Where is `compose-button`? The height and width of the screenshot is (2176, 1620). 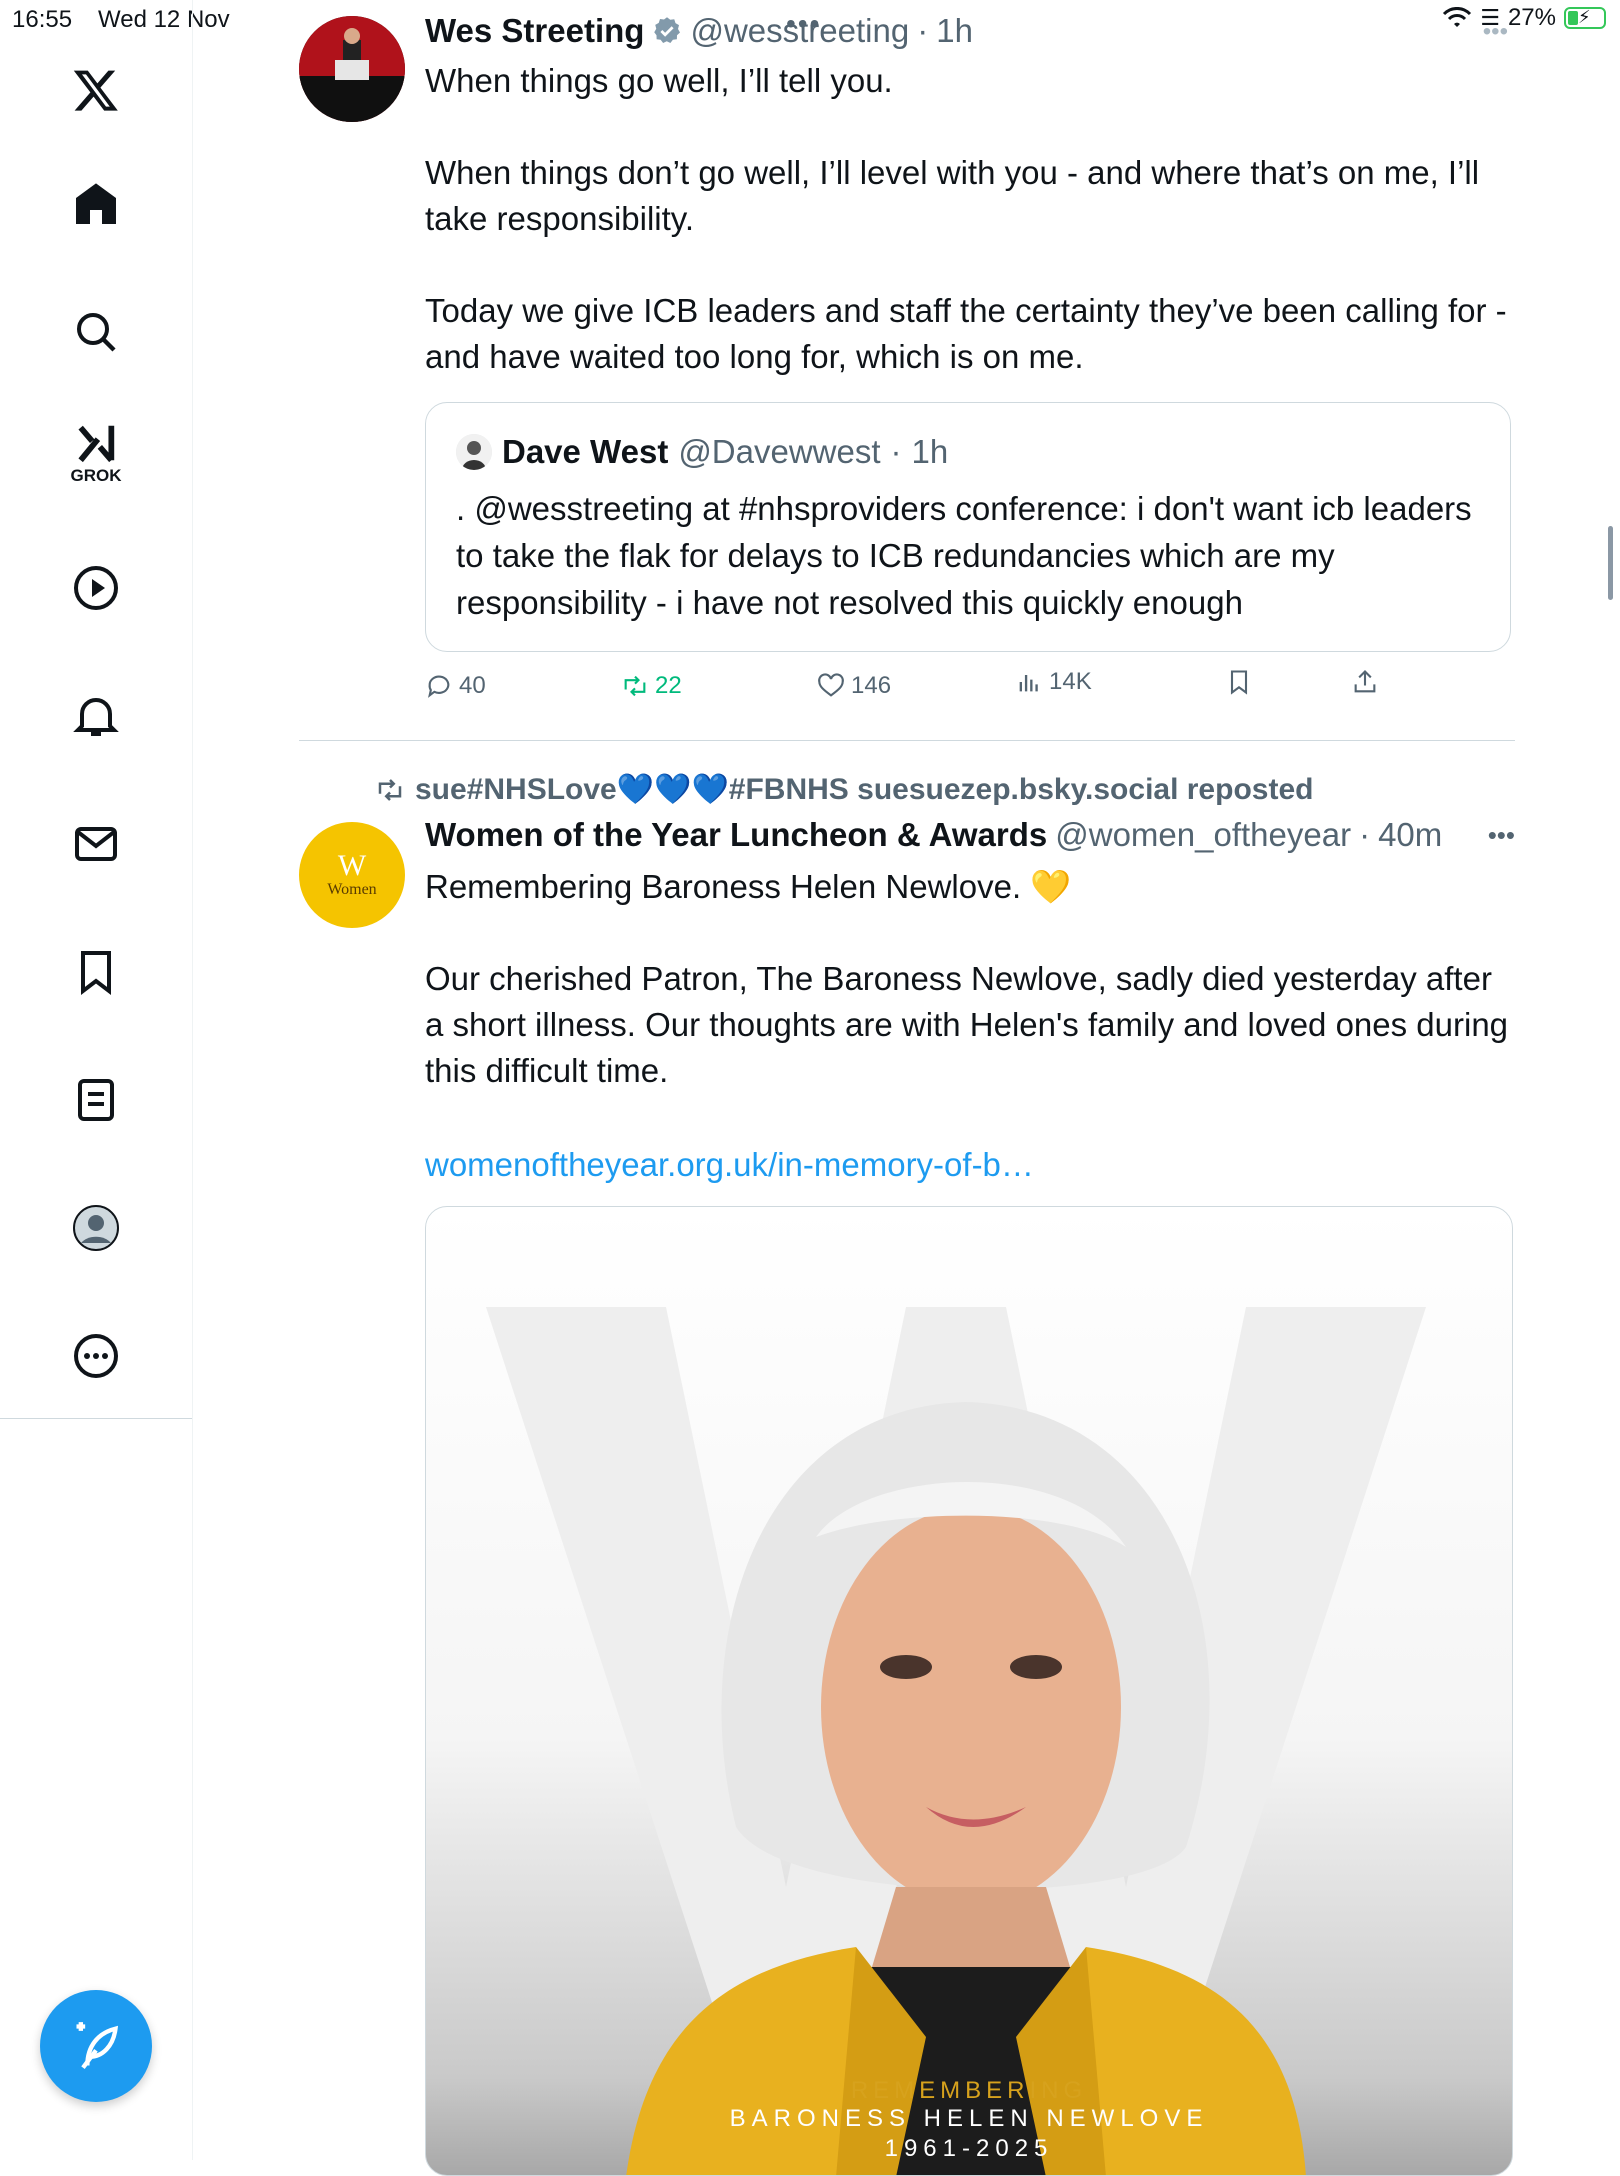 compose-button is located at coordinates (96, 2046).